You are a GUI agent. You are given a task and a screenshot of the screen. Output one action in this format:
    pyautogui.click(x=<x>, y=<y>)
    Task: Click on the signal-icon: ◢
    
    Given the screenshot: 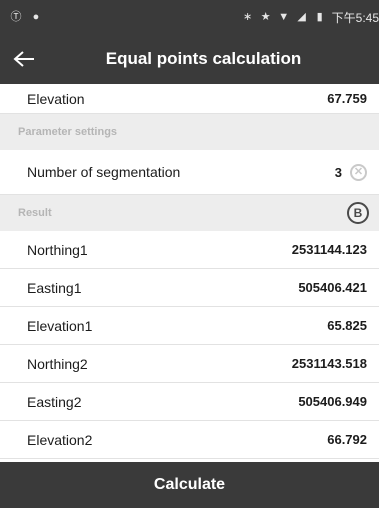 What is the action you would take?
    pyautogui.click(x=301, y=17)
    